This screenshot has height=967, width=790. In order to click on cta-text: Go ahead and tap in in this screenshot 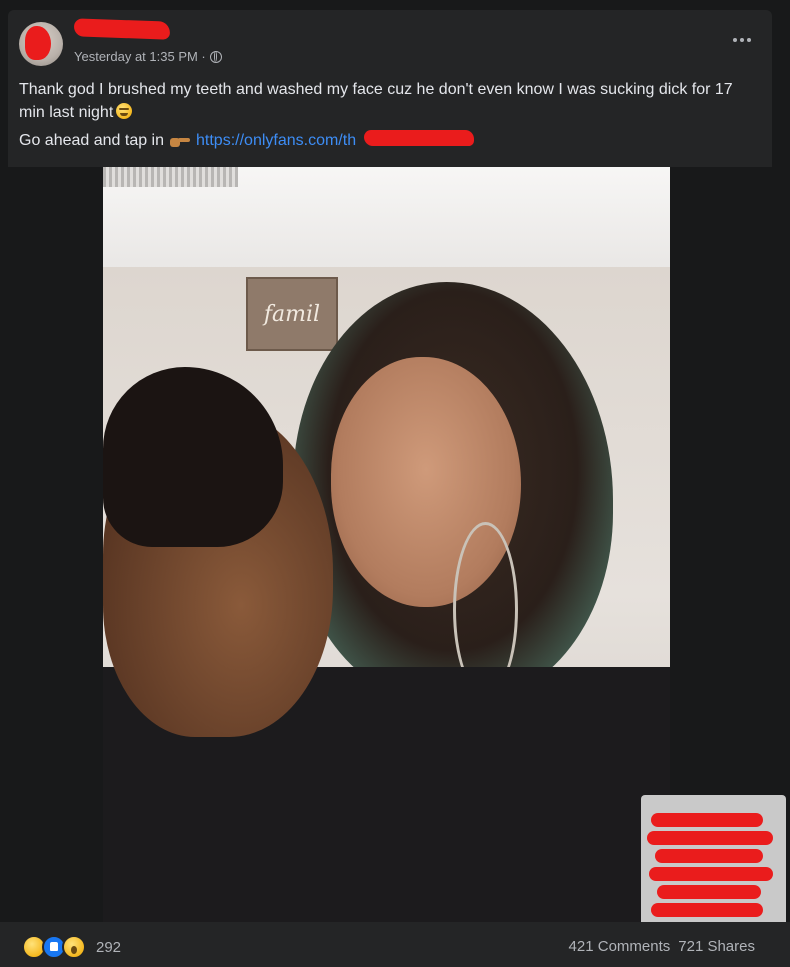, I will do `click(92, 140)`.